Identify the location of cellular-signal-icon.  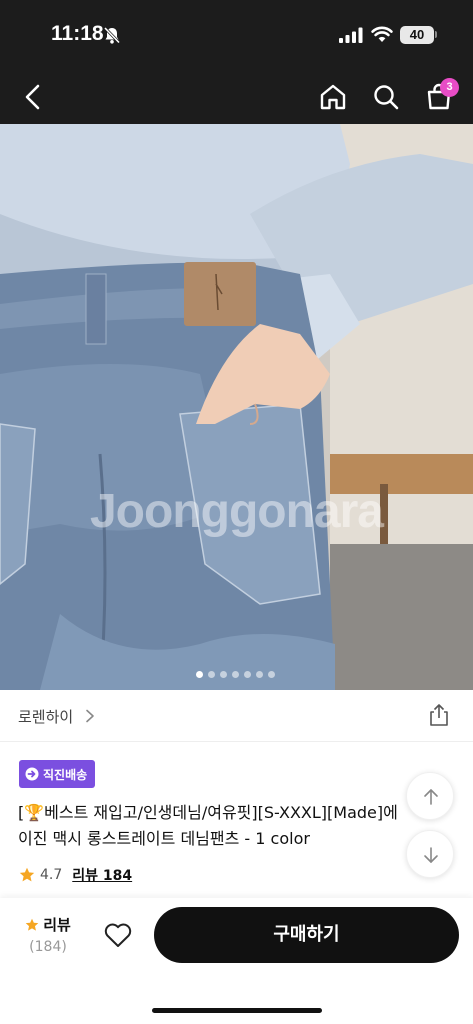
(351, 35).